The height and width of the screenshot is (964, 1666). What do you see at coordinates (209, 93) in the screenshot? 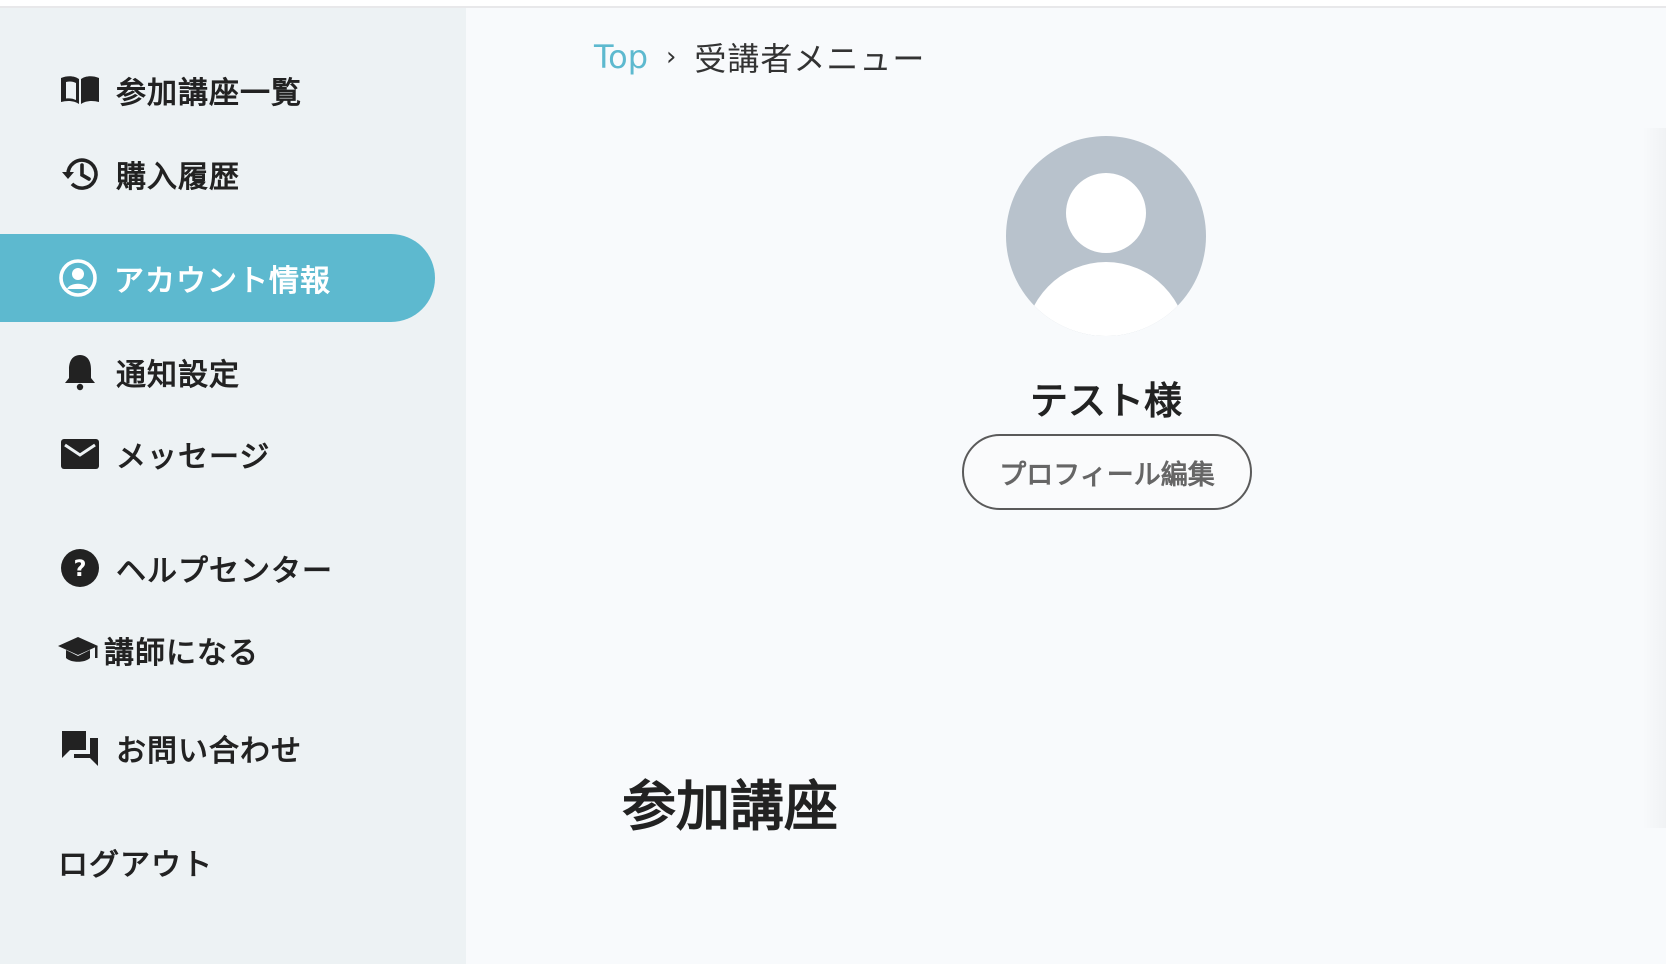
I see `sidebar-item-label: 参加講座一覧` at bounding box center [209, 93].